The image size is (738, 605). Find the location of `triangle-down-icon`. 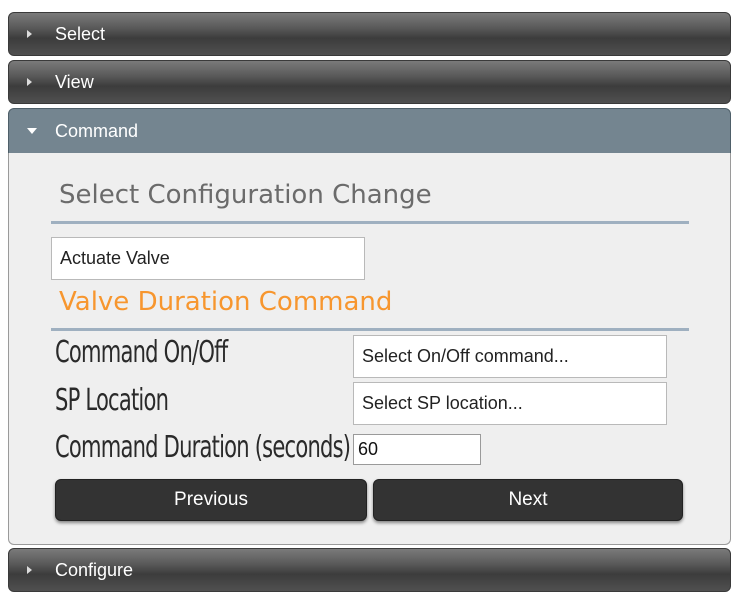

triangle-down-icon is located at coordinates (38, 131).